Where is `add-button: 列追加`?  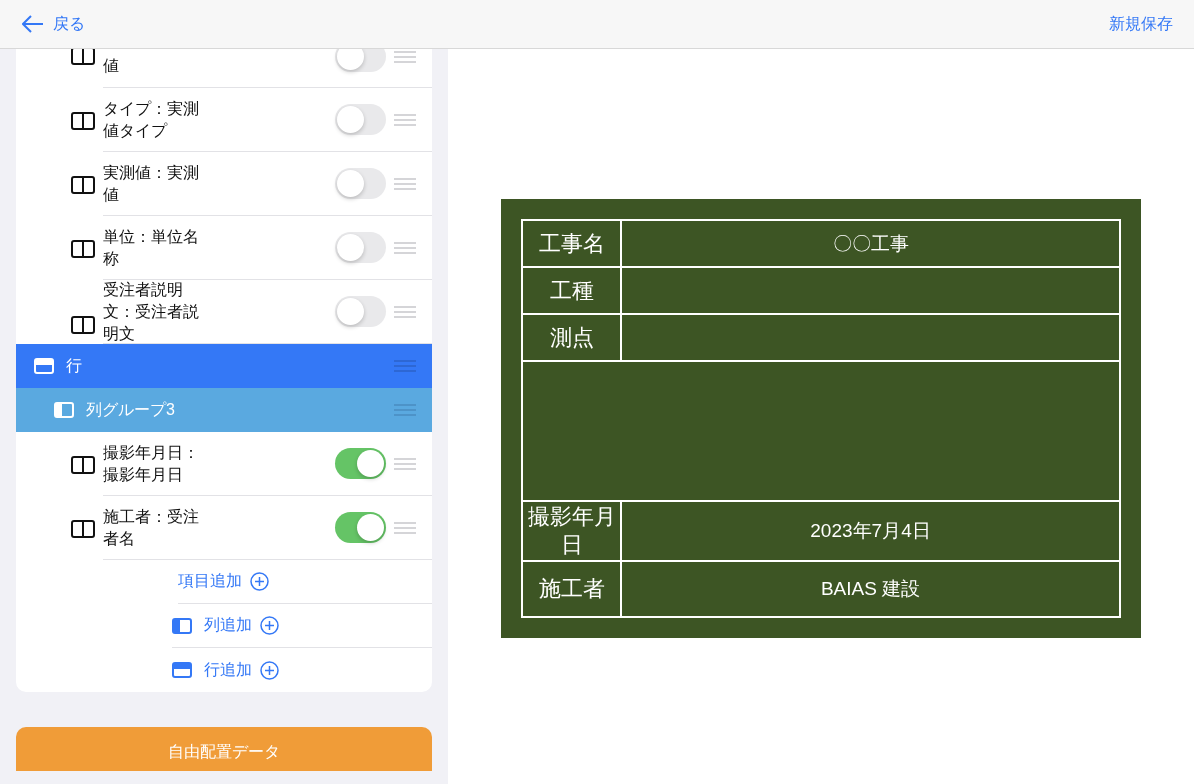 add-button: 列追加 is located at coordinates (241, 625).